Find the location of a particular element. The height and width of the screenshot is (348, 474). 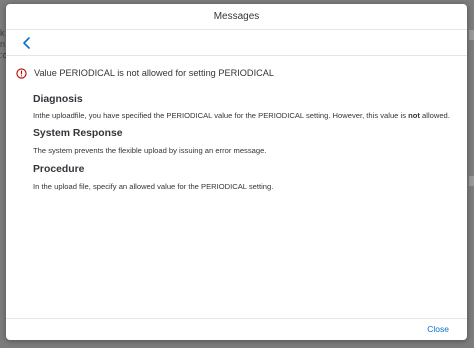

dialog-title: Messages is located at coordinates (236, 16).